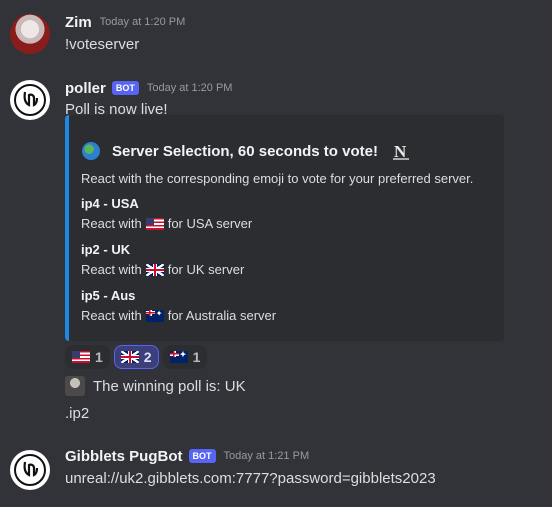  I want to click on username: poller, so click(85, 88).